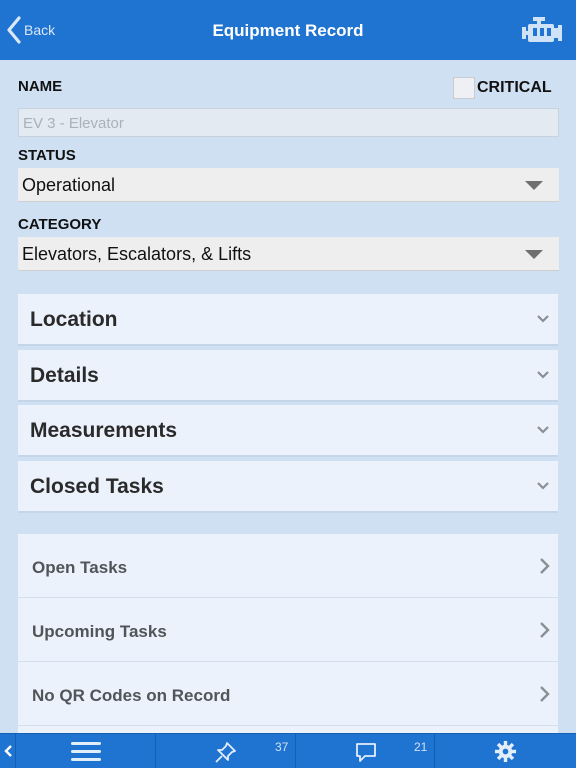 The height and width of the screenshot is (768, 576). I want to click on status-value: Operational, so click(69, 185).